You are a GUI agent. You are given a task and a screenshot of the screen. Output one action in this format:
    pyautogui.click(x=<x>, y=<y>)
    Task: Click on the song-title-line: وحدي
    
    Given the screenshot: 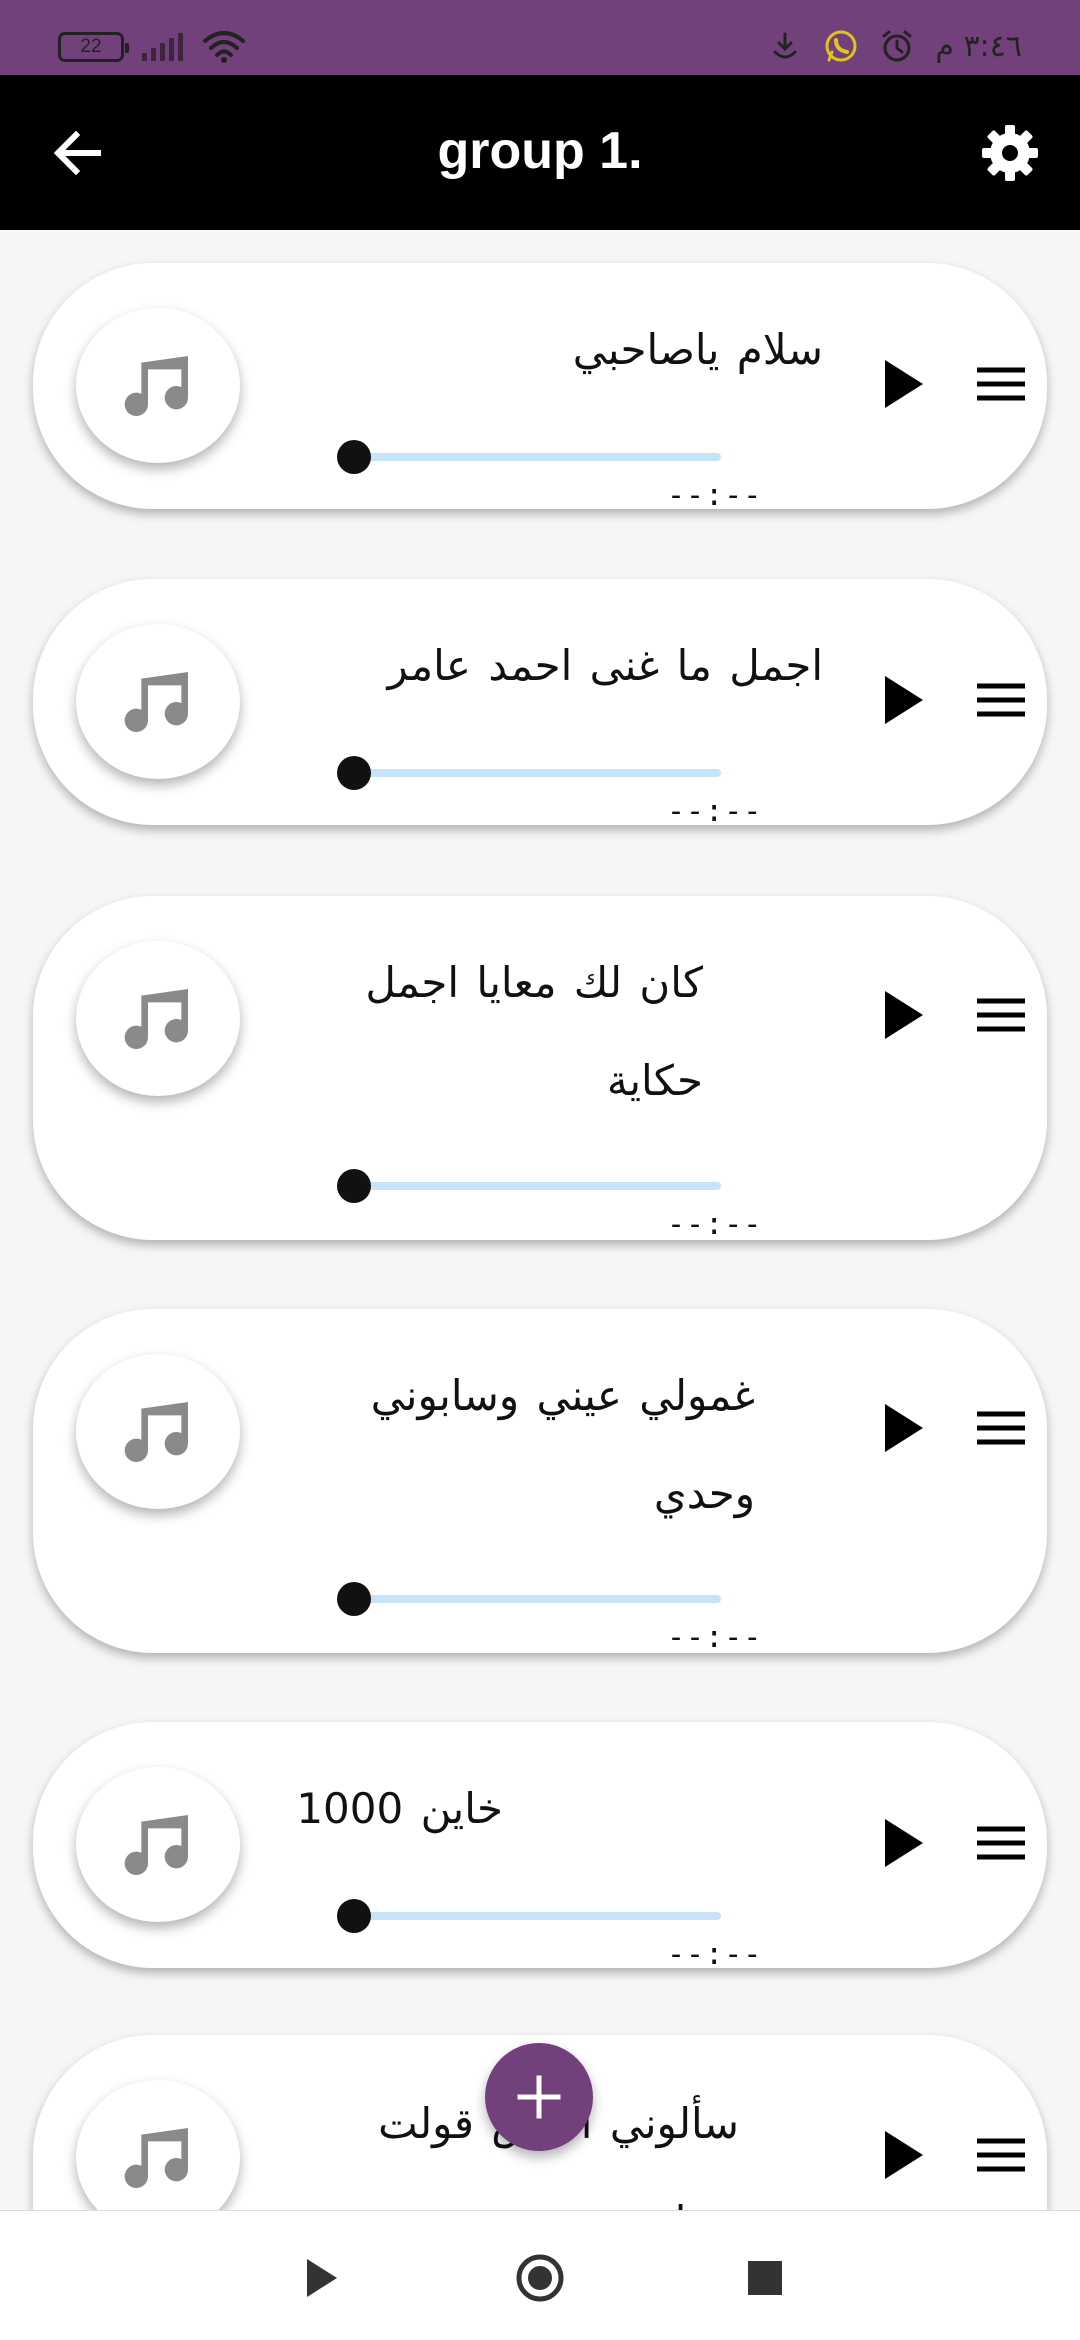 What is the action you would take?
    pyautogui.click(x=704, y=1493)
    